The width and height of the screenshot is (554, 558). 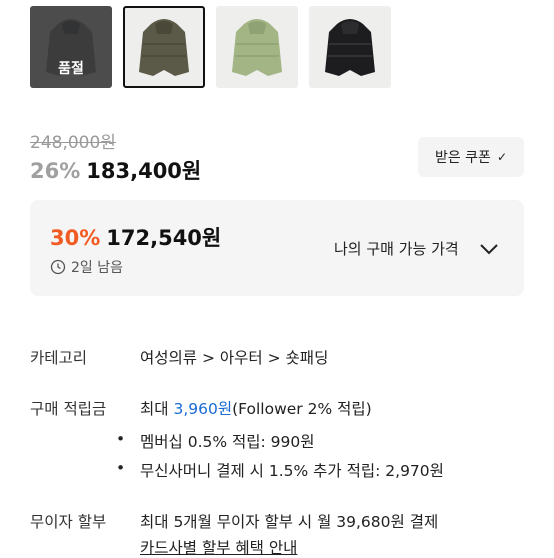 What do you see at coordinates (302, 409) in the screenshot?
I see `points-suffix: (Follower 2% 적립)` at bounding box center [302, 409].